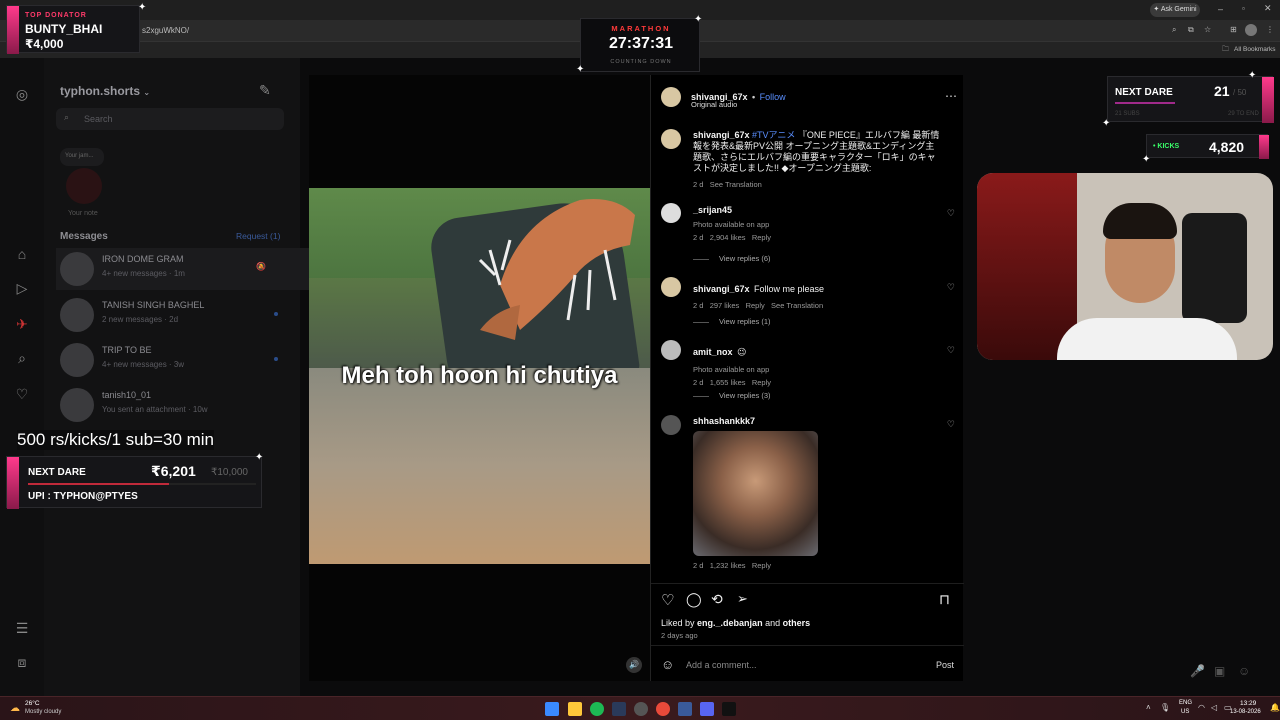  I want to click on home-icon: ⌂, so click(22, 254).